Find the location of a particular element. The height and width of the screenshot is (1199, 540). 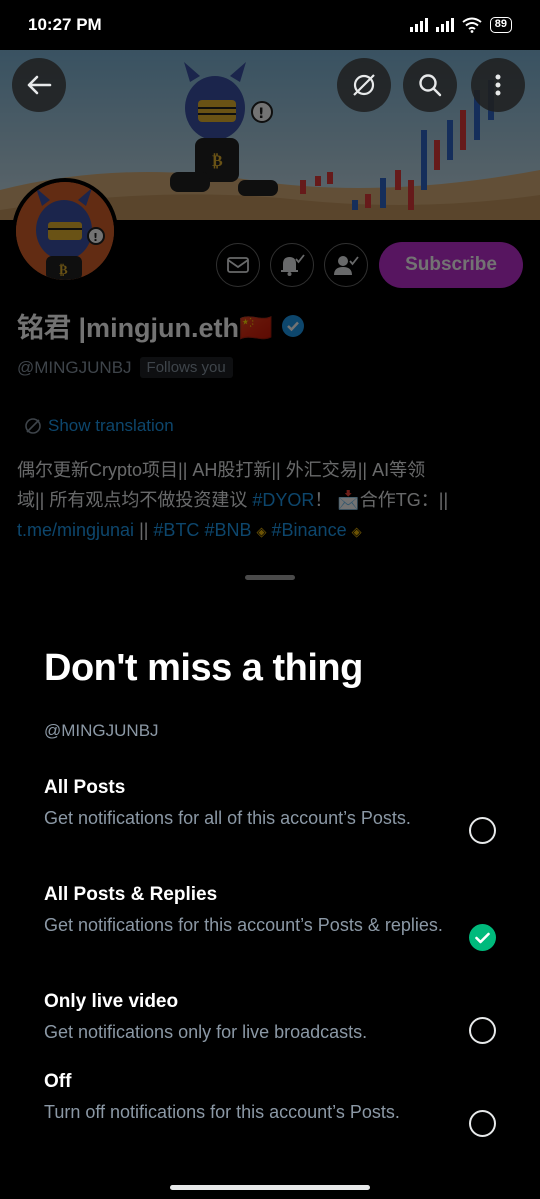

bell-check-icon is located at coordinates (293, 265).